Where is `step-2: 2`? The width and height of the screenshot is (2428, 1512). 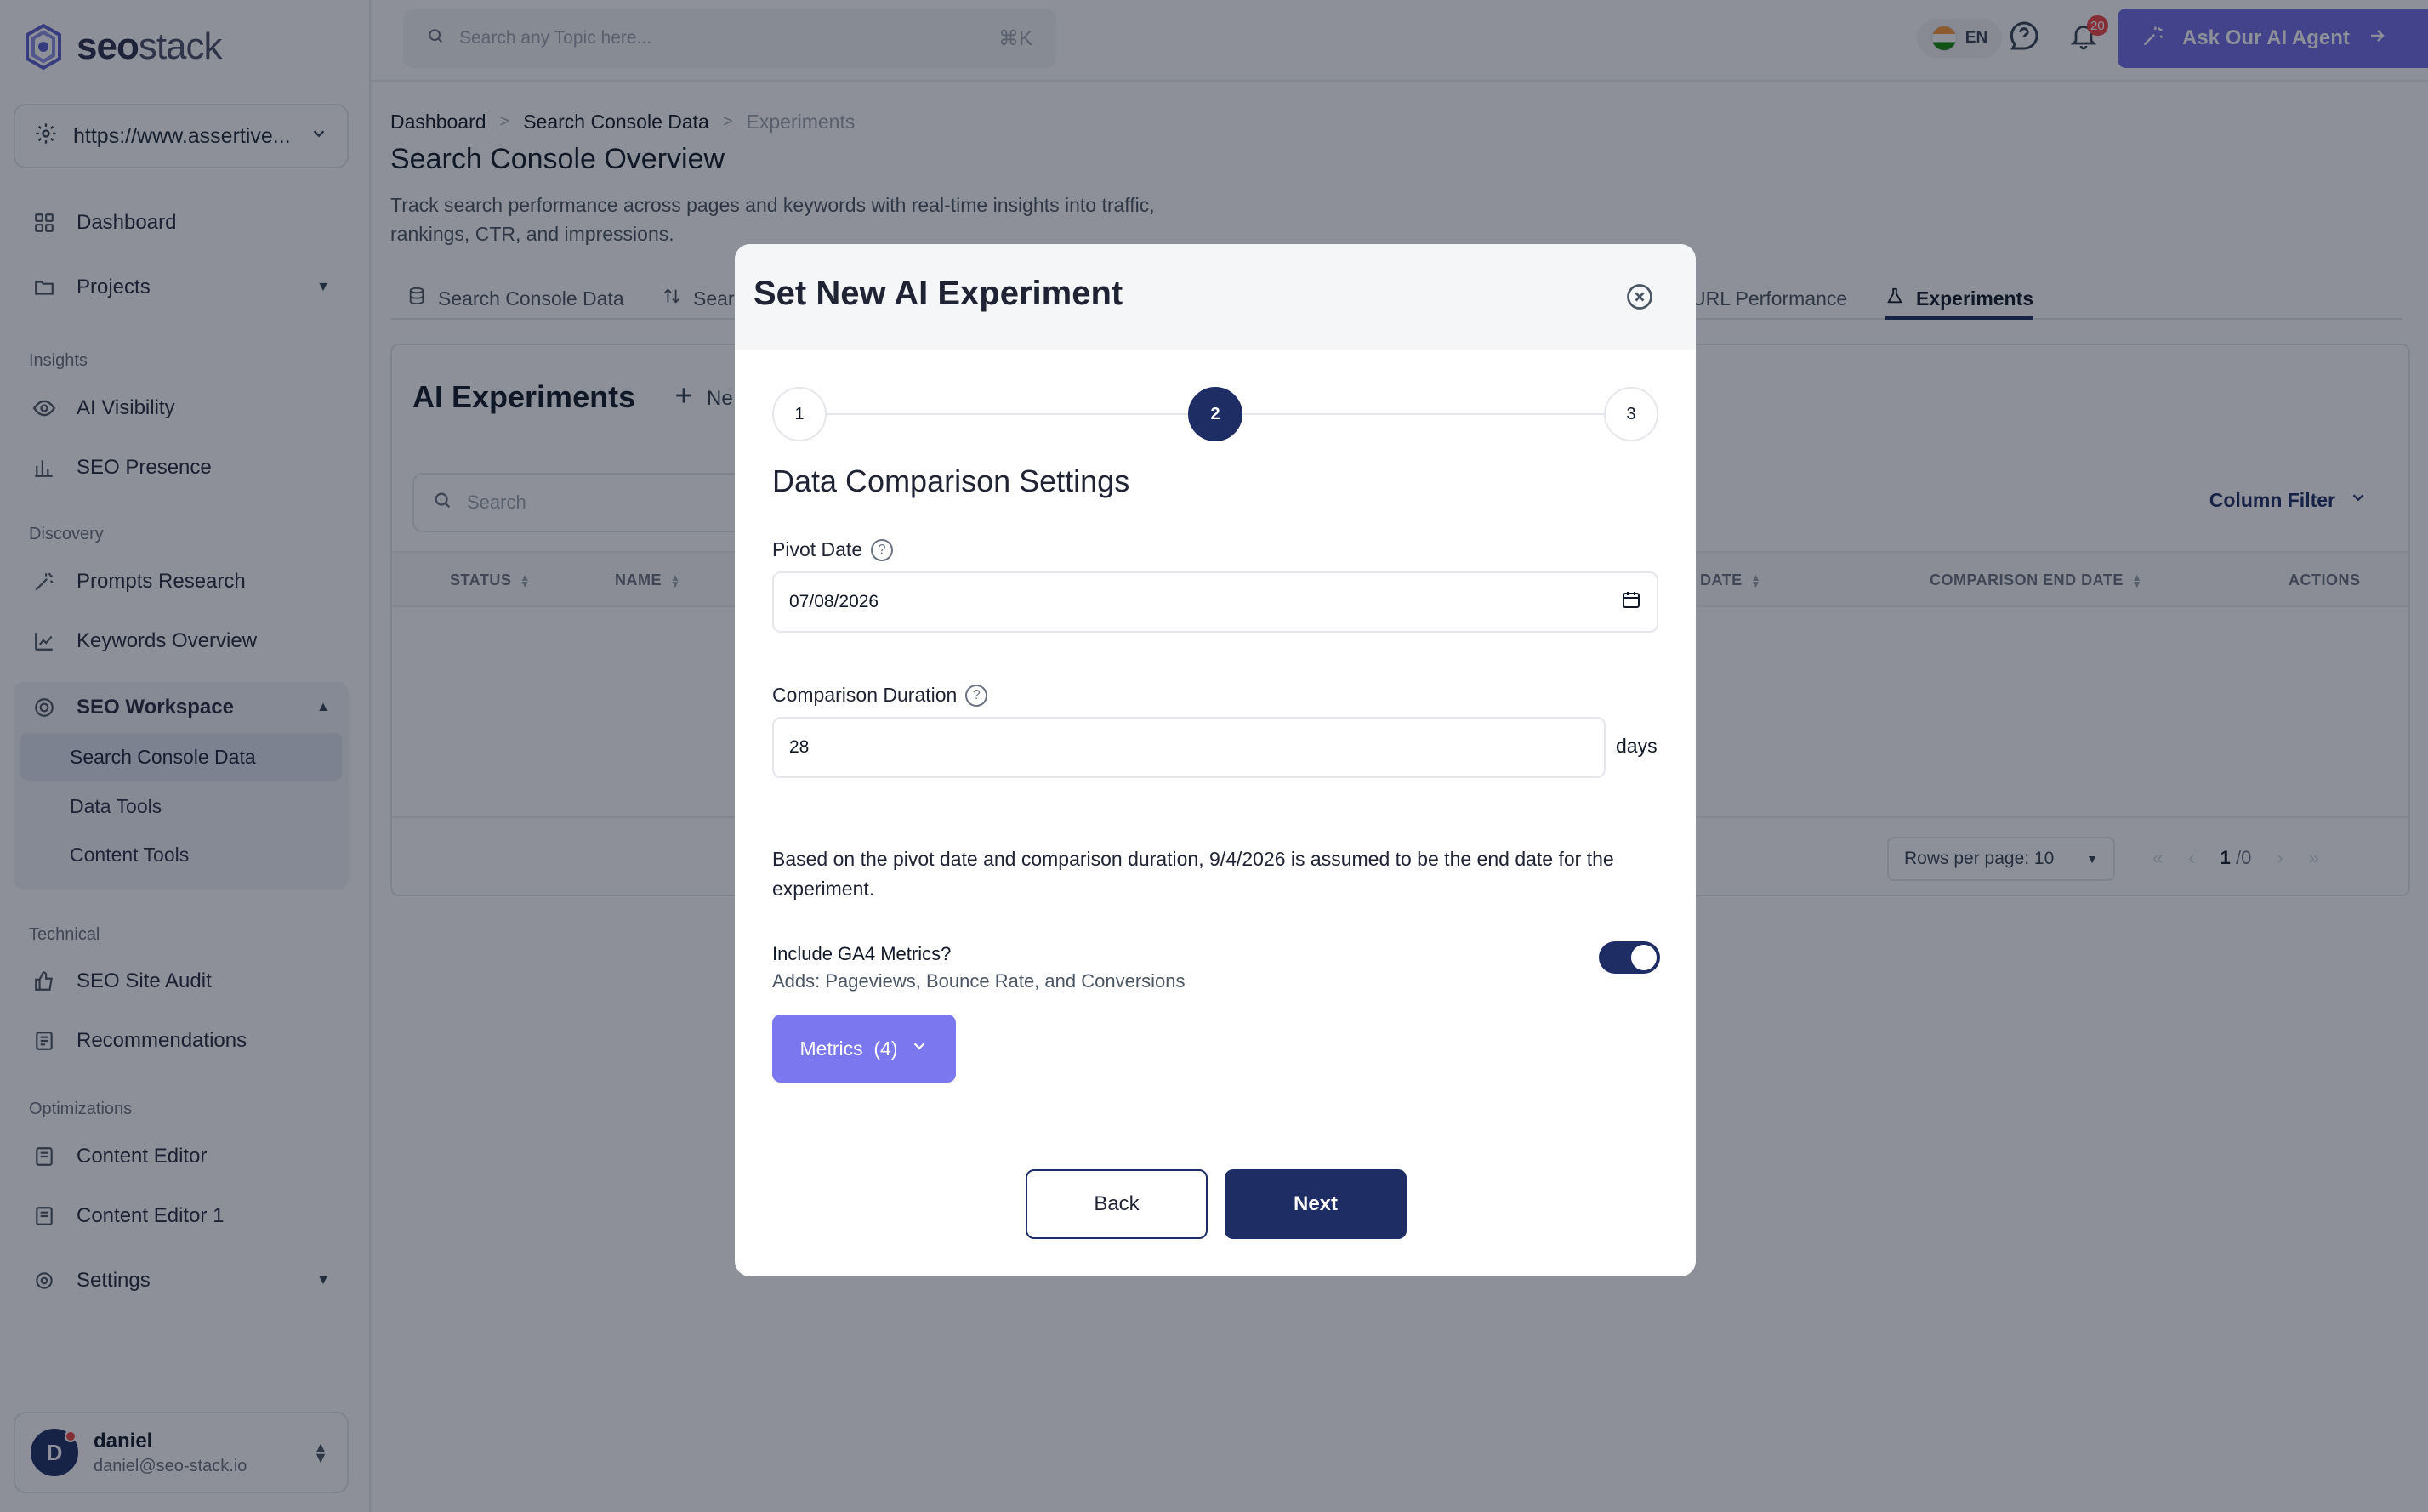 step-2: 2 is located at coordinates (1215, 414).